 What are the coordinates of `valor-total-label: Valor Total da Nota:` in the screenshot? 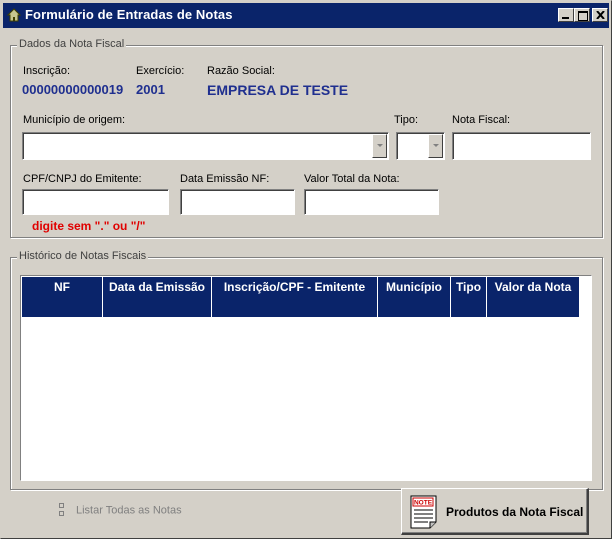 It's located at (352, 179).